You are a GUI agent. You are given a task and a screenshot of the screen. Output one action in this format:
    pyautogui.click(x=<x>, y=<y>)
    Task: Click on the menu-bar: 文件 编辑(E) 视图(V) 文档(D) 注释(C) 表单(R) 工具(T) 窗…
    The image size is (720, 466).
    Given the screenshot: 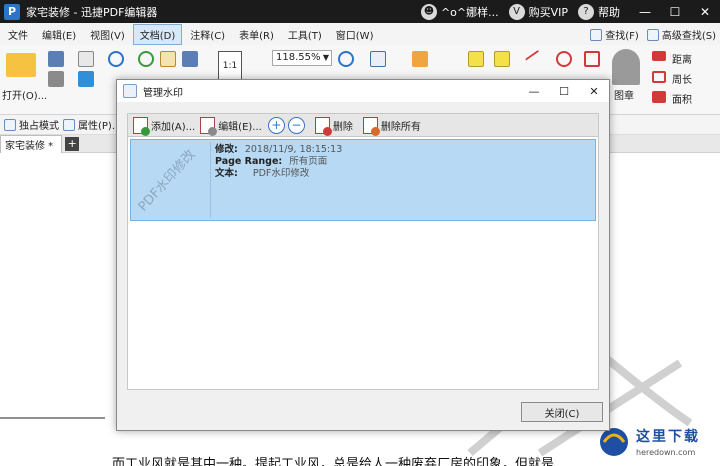 What is the action you would take?
    pyautogui.click(x=360, y=34)
    